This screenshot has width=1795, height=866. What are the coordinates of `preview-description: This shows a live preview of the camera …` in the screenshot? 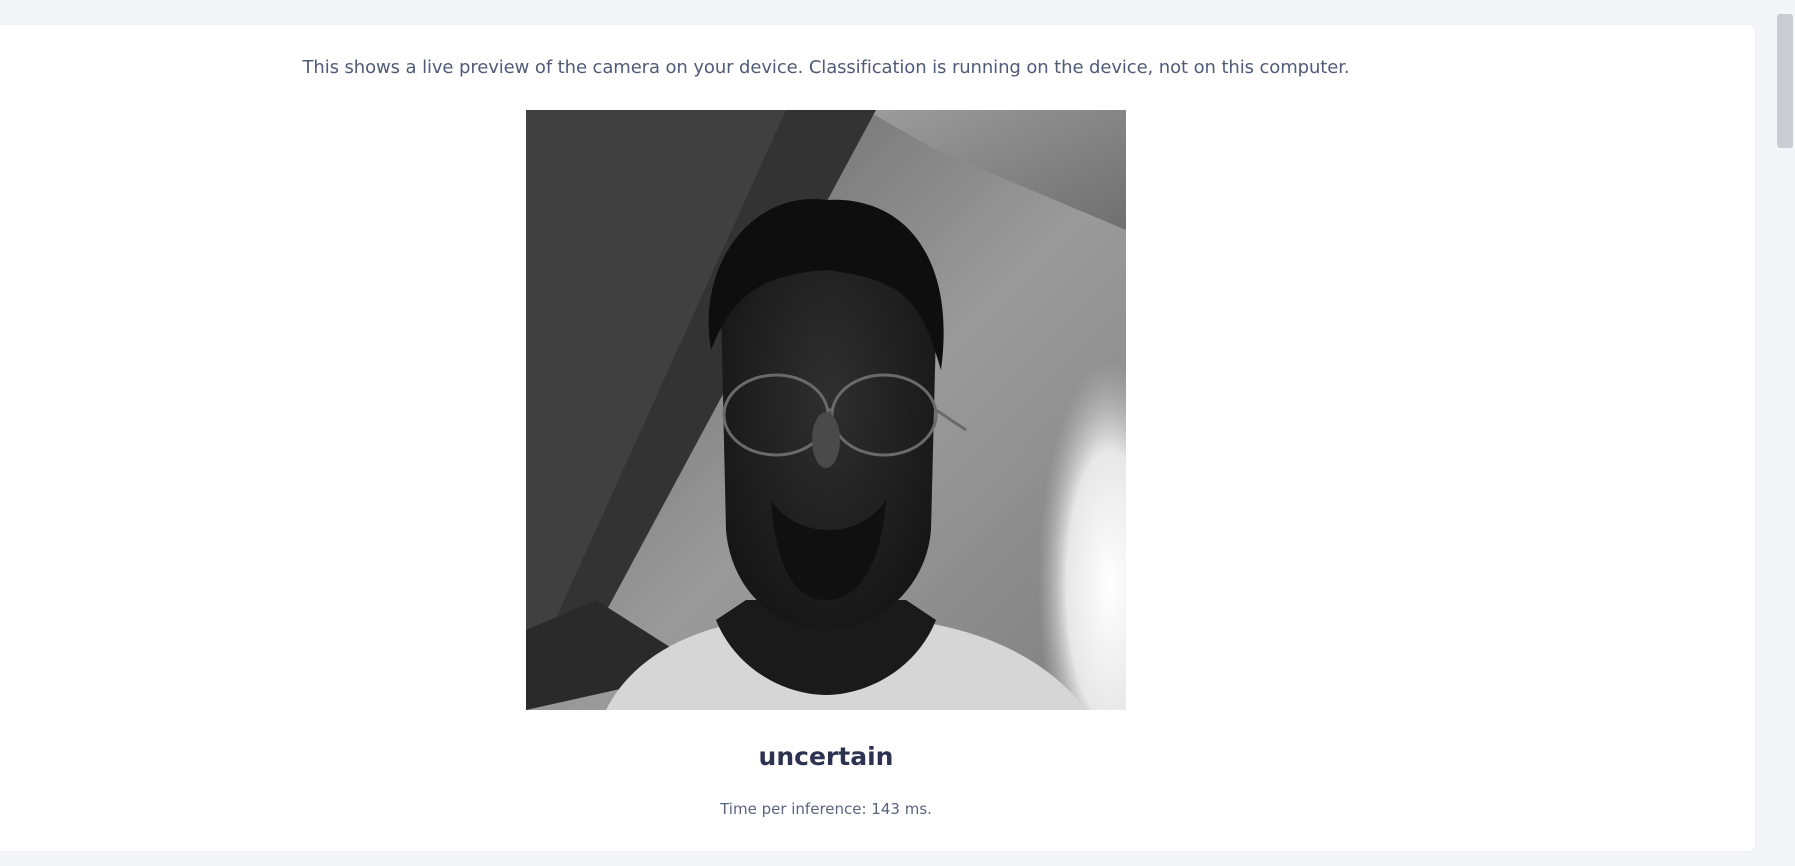 It's located at (826, 67).